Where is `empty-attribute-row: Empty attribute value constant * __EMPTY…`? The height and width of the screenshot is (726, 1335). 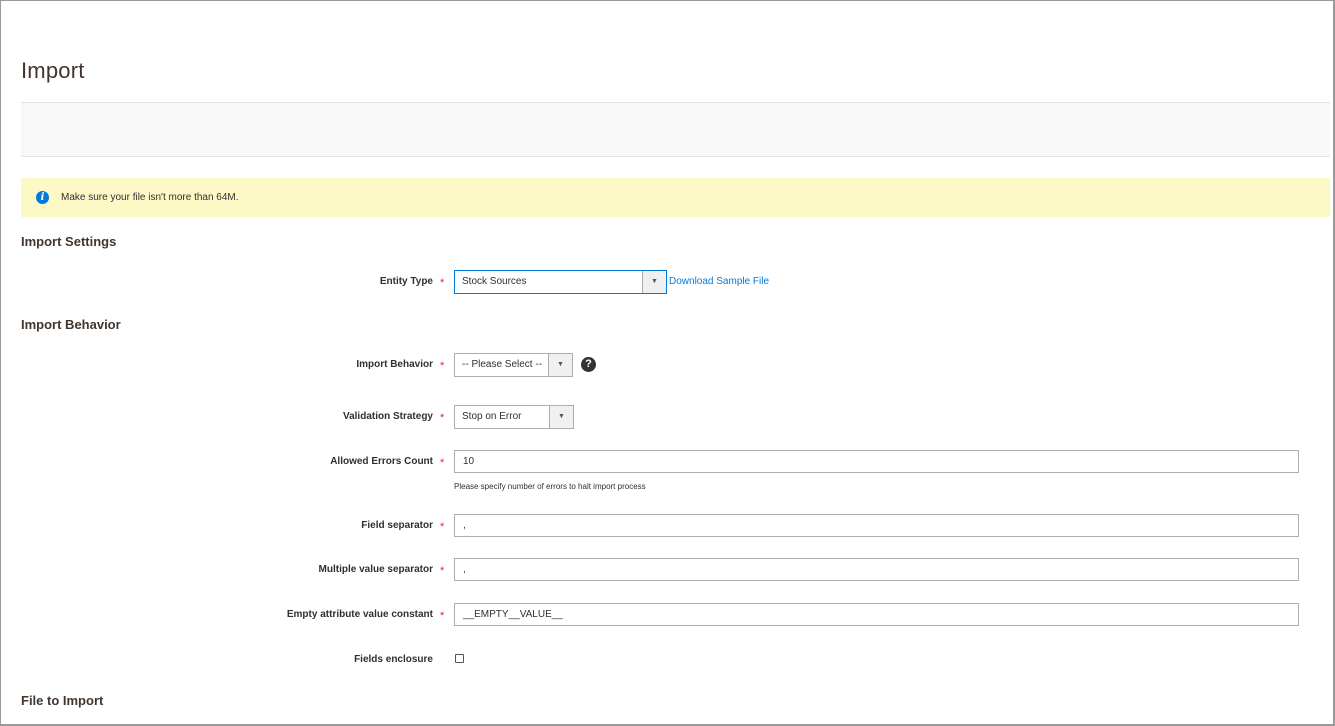 empty-attribute-row: Empty attribute value constant * __EMPTY… is located at coordinates (667, 615).